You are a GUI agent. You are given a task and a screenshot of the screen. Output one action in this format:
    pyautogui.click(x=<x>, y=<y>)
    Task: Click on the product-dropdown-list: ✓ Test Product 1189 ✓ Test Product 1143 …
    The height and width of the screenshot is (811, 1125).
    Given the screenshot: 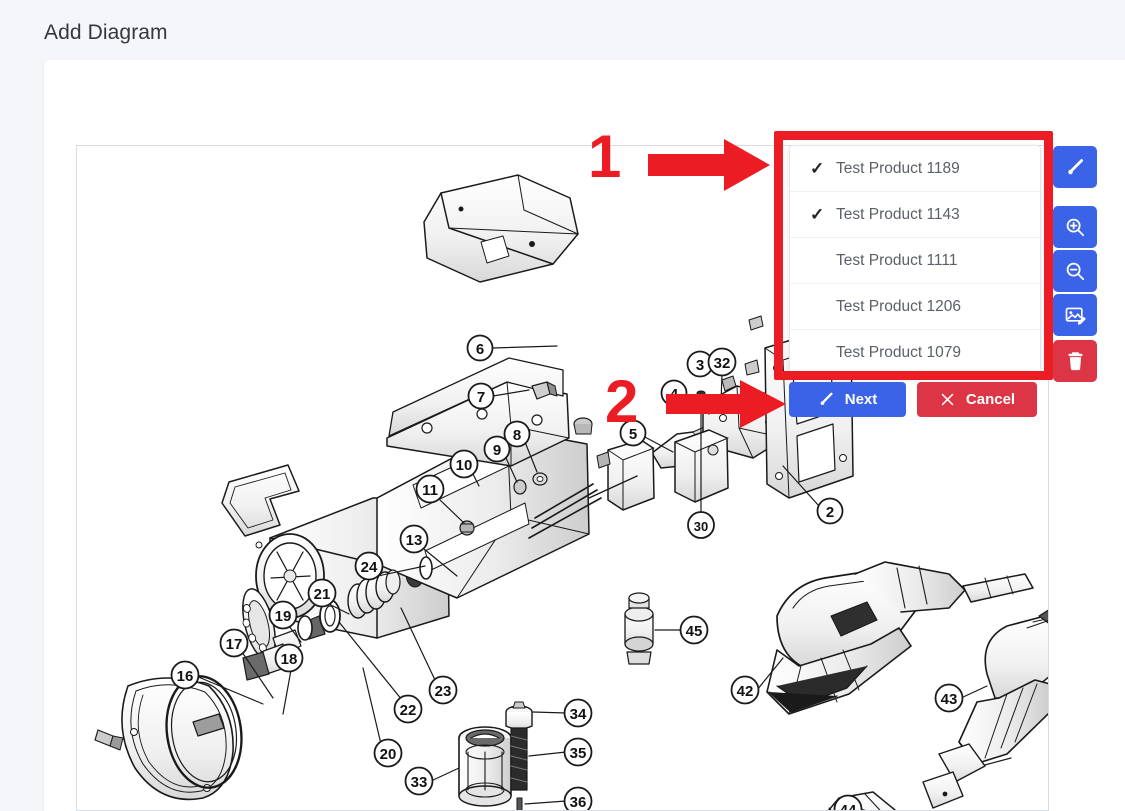 What is the action you would take?
    pyautogui.click(x=915, y=261)
    